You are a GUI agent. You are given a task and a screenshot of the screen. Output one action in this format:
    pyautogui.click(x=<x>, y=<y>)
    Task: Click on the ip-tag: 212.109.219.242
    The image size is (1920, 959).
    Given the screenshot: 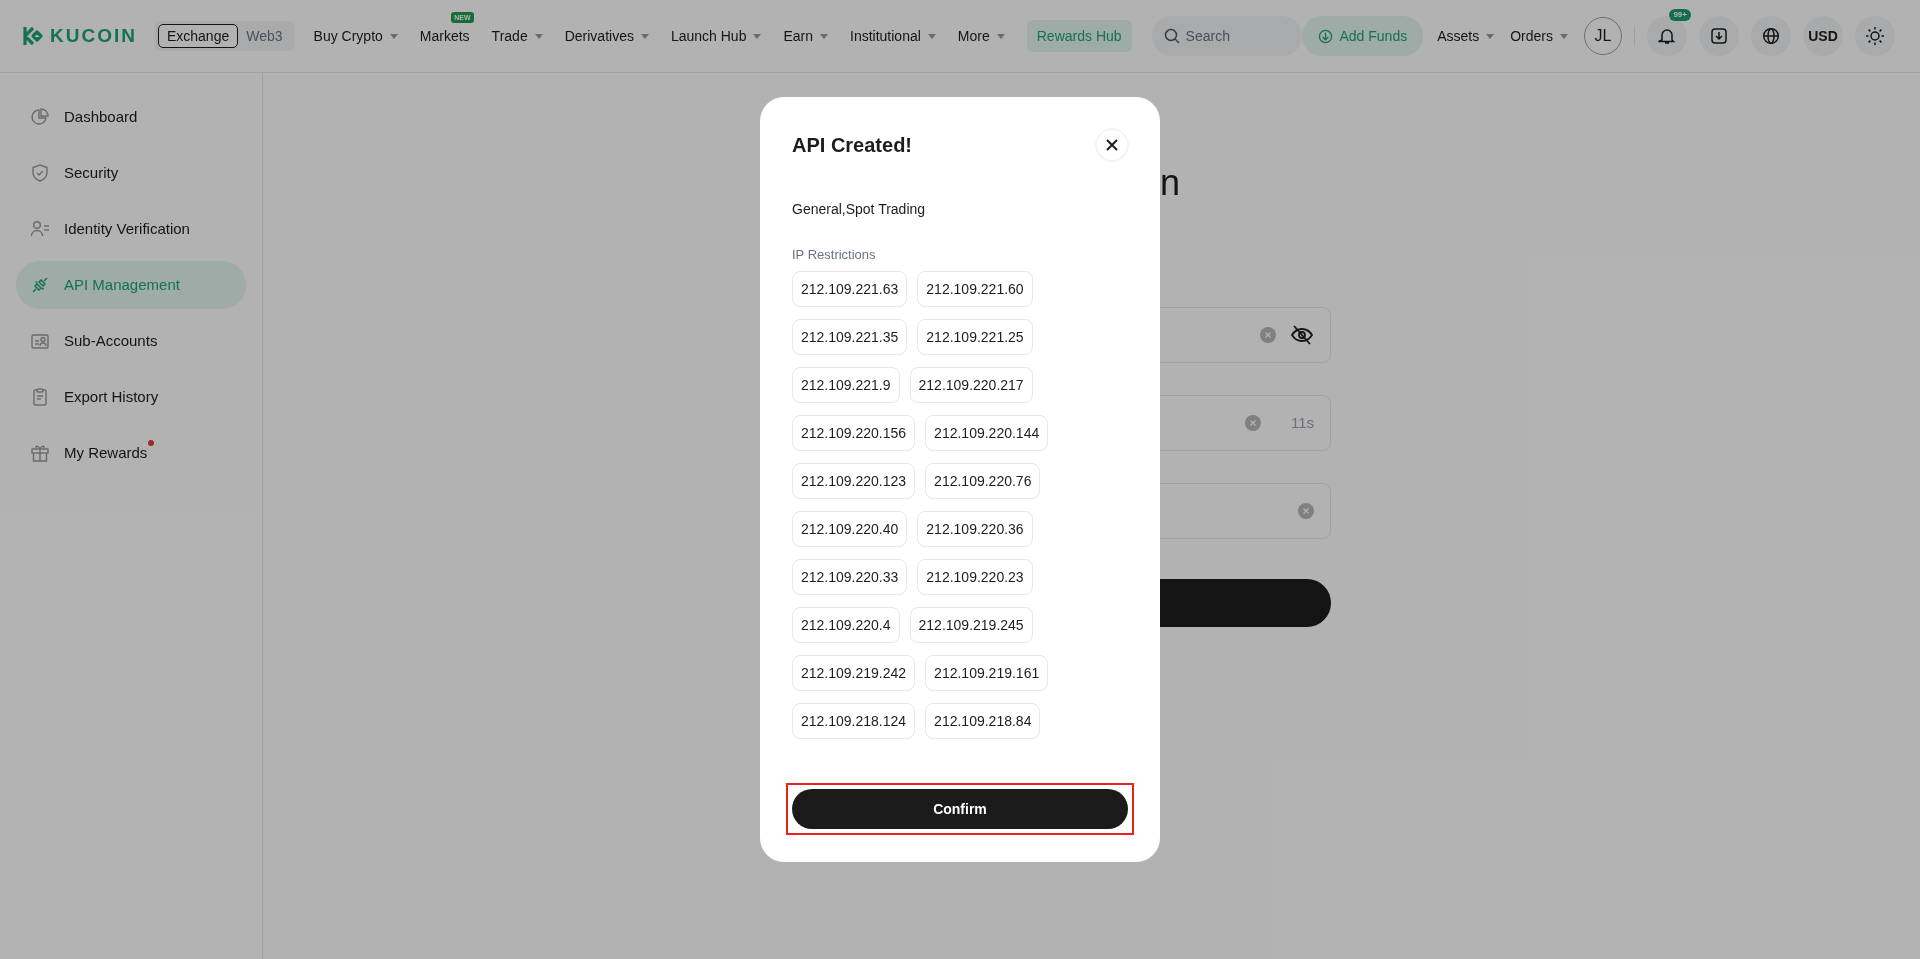 What is the action you would take?
    pyautogui.click(x=854, y=673)
    